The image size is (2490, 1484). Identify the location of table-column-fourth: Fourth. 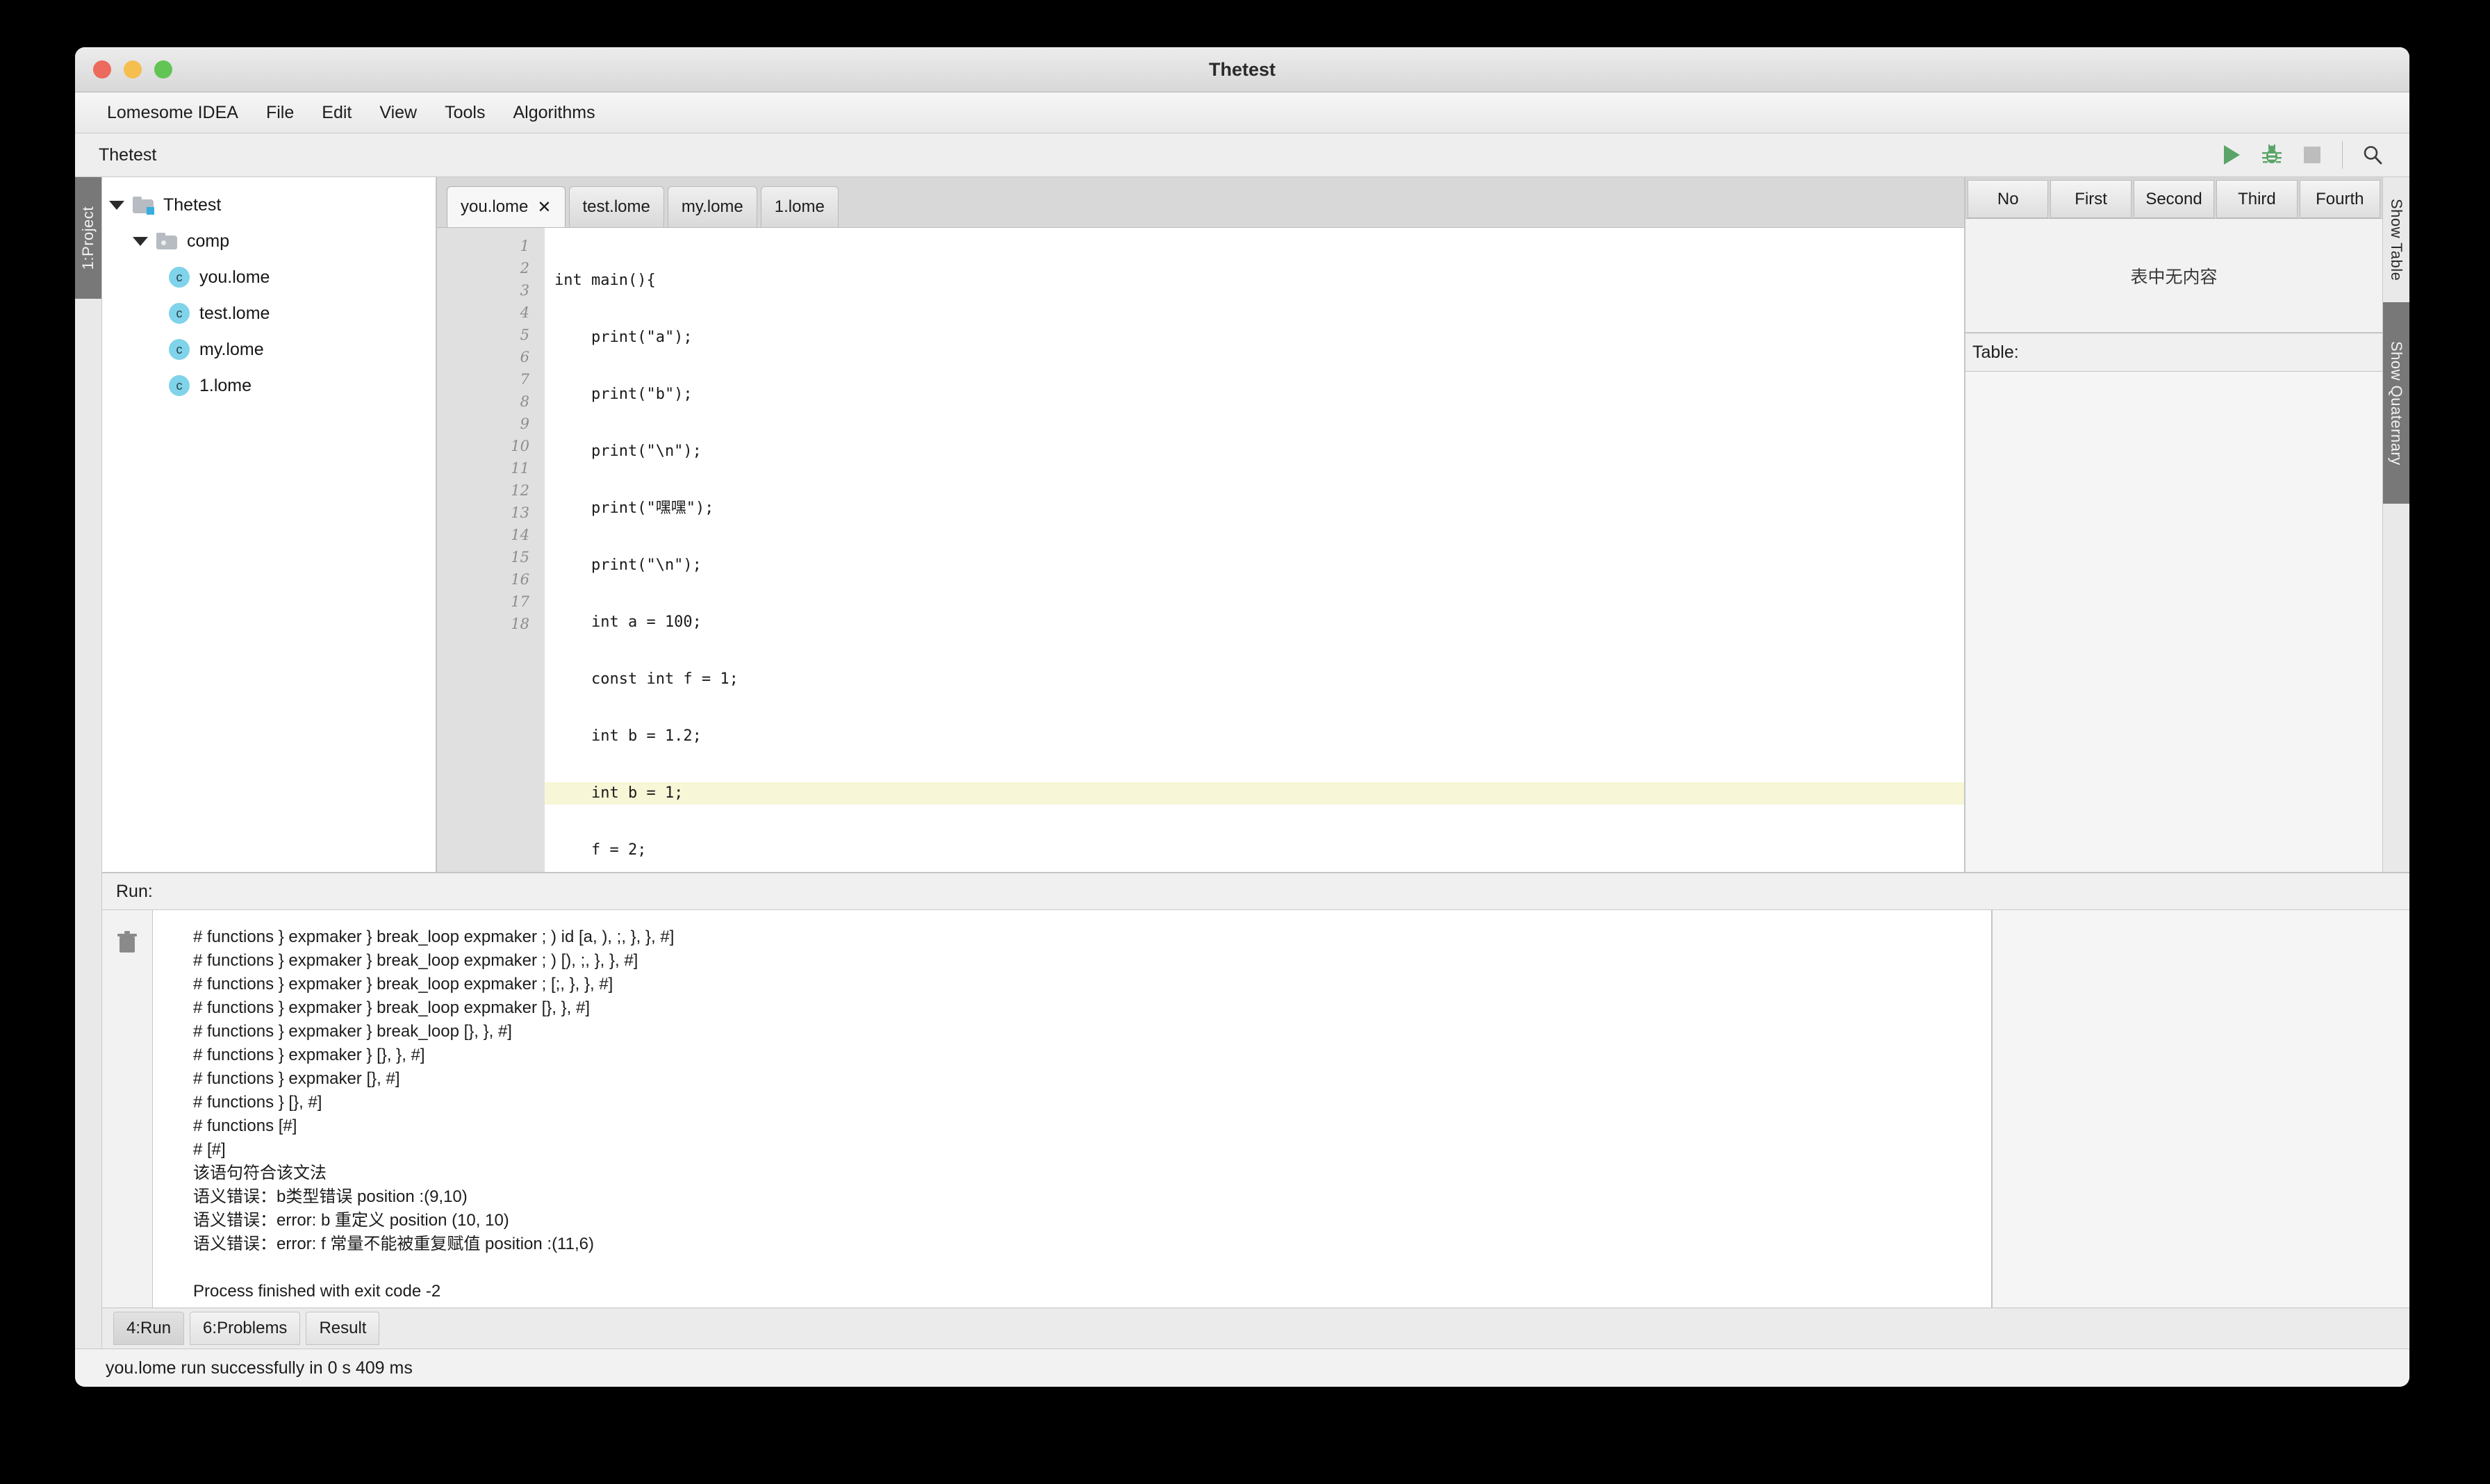
(2340, 199).